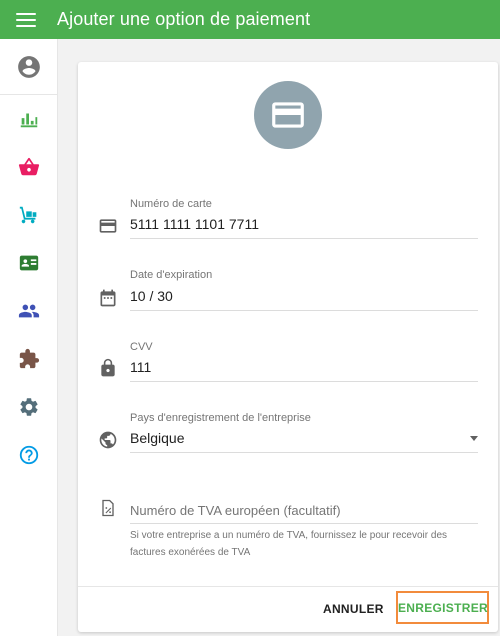 The height and width of the screenshot is (636, 500). What do you see at coordinates (353, 609) in the screenshot?
I see `cancel-button: ANNULER` at bounding box center [353, 609].